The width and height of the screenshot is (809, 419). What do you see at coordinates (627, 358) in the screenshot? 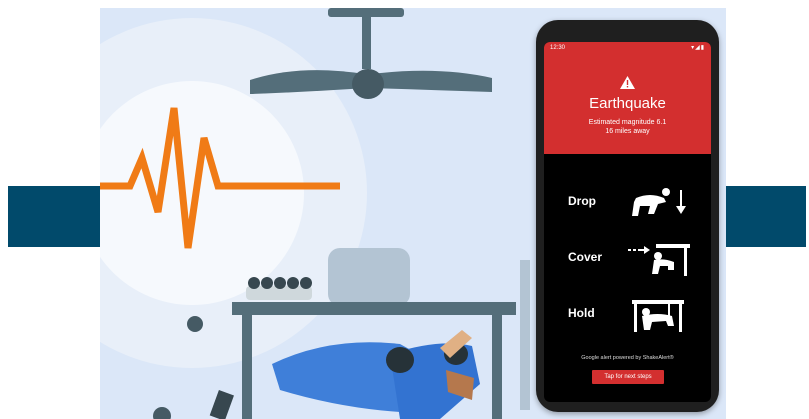
I see `shakealert-note: Google alert powered by ShakeAlert®` at bounding box center [627, 358].